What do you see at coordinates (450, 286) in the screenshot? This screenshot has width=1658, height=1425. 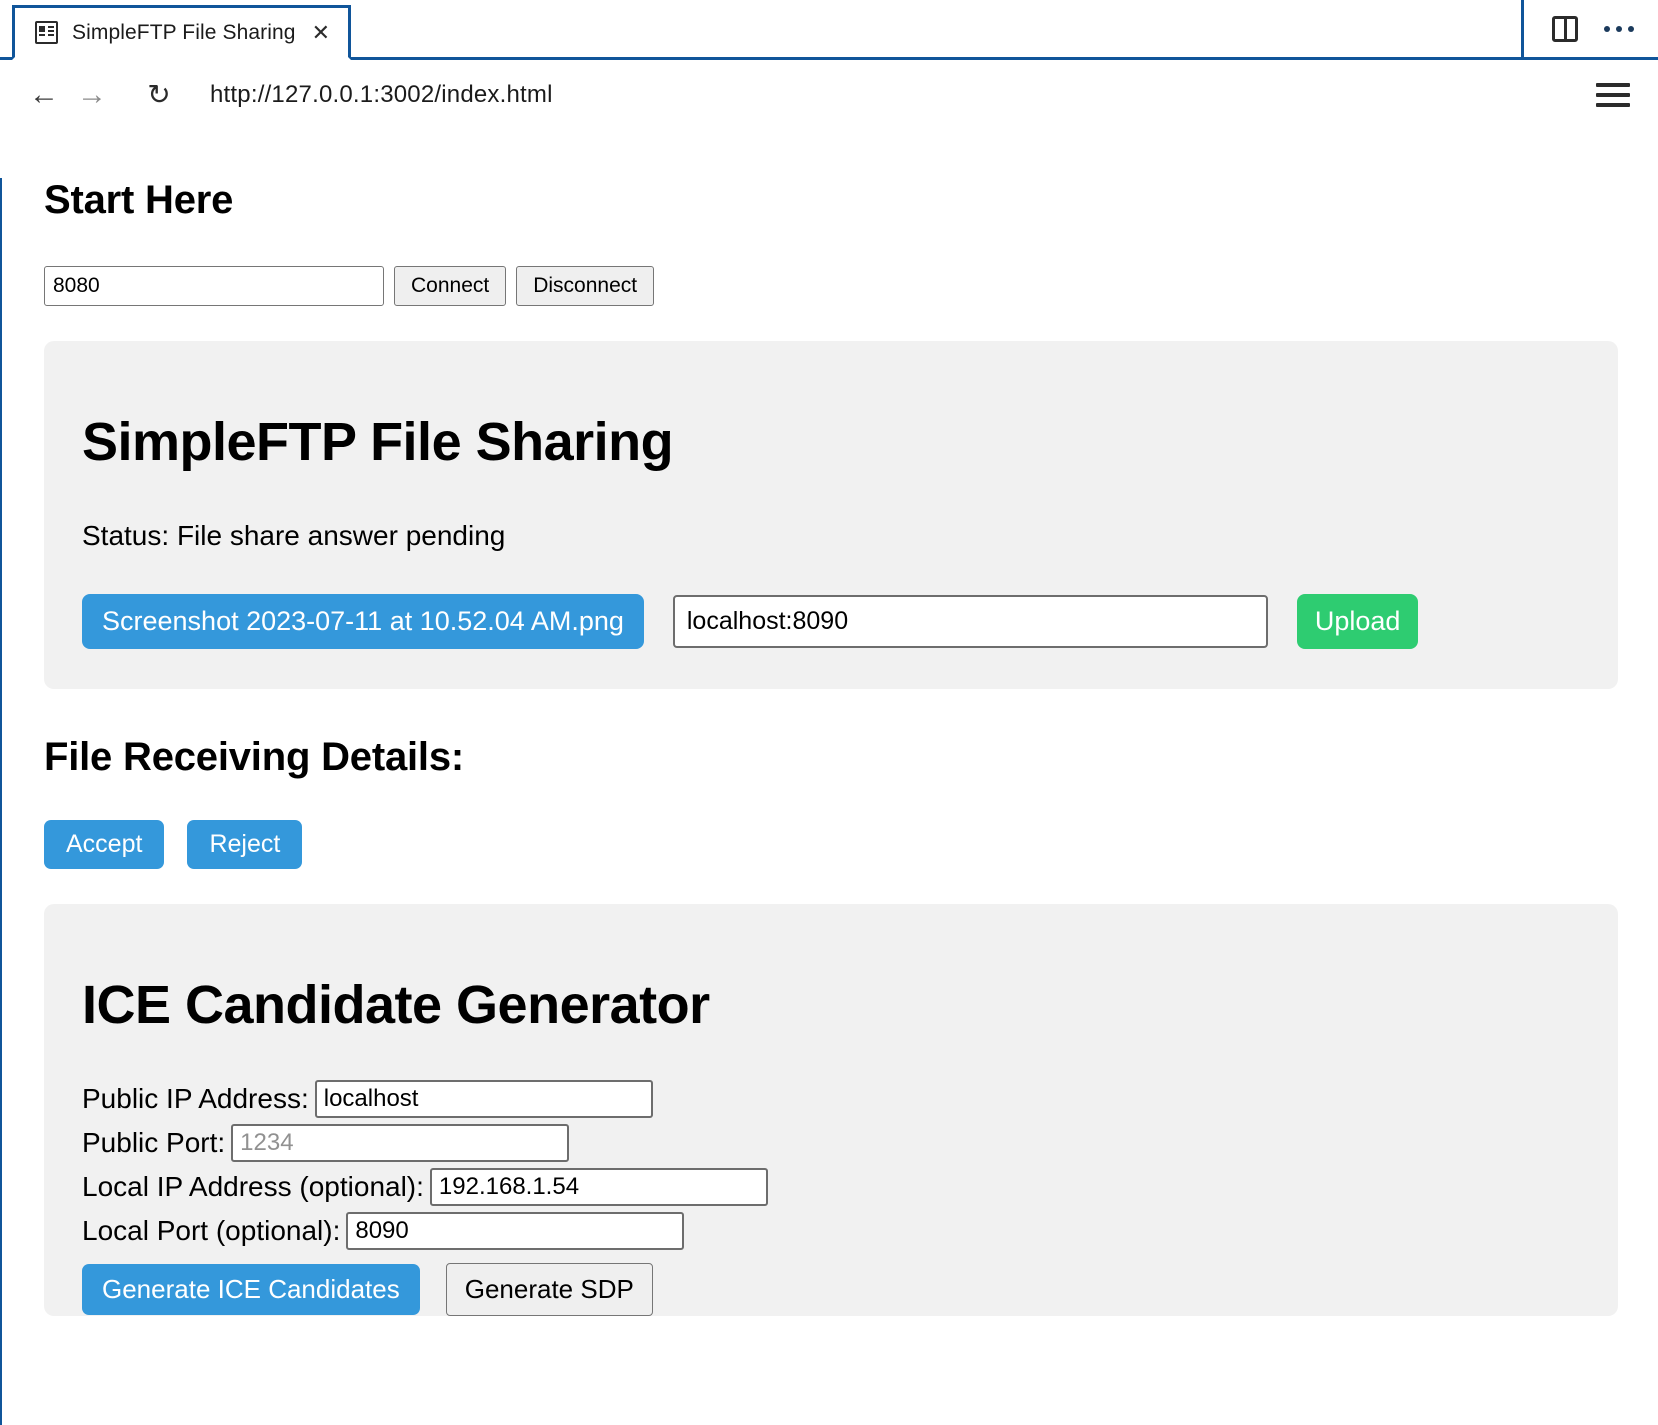 I see `connect-button: Connect` at bounding box center [450, 286].